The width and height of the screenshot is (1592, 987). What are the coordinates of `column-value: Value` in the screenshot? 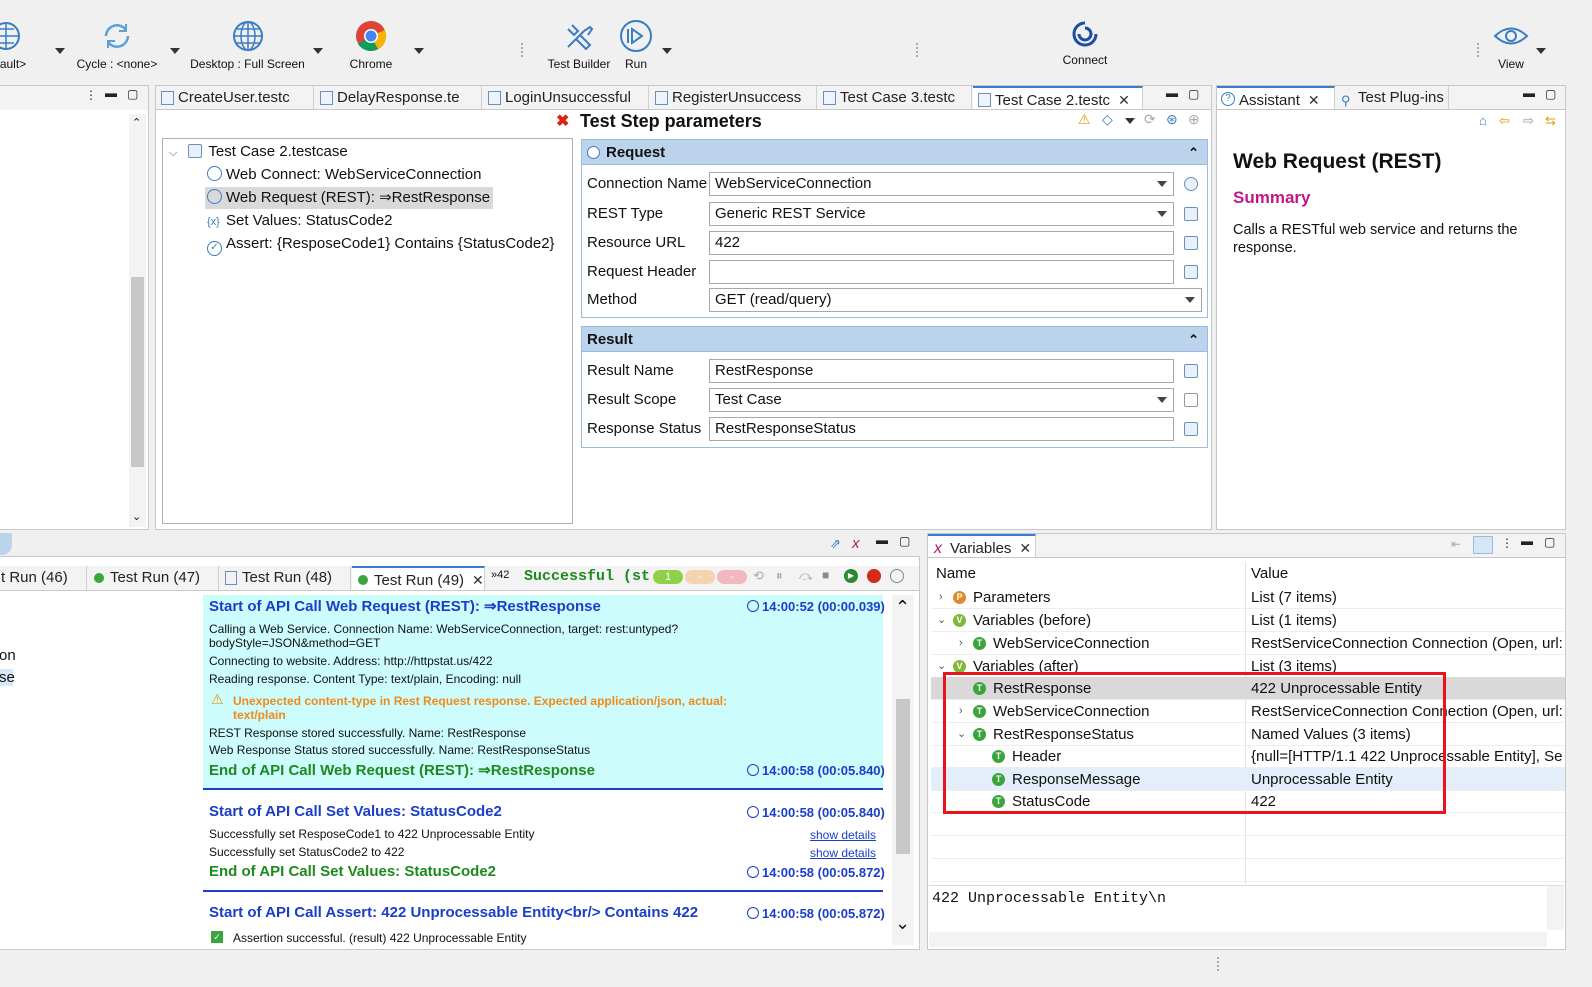 It's located at (1269, 573).